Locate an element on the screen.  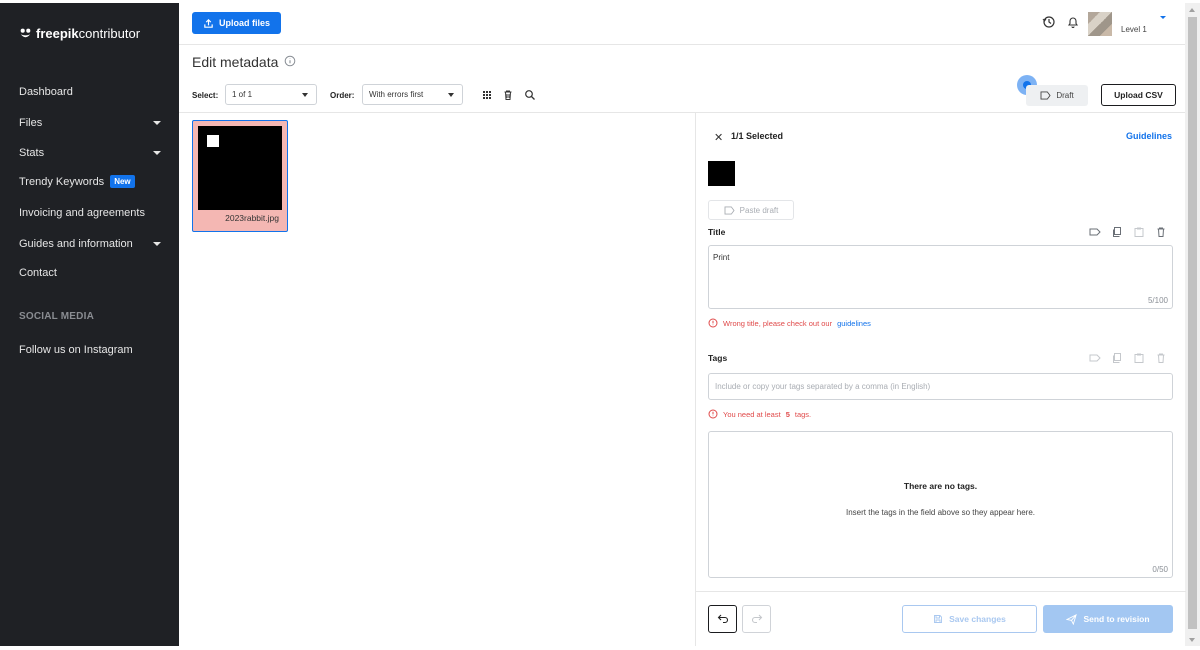
draft-button: Draft is located at coordinates (1057, 95).